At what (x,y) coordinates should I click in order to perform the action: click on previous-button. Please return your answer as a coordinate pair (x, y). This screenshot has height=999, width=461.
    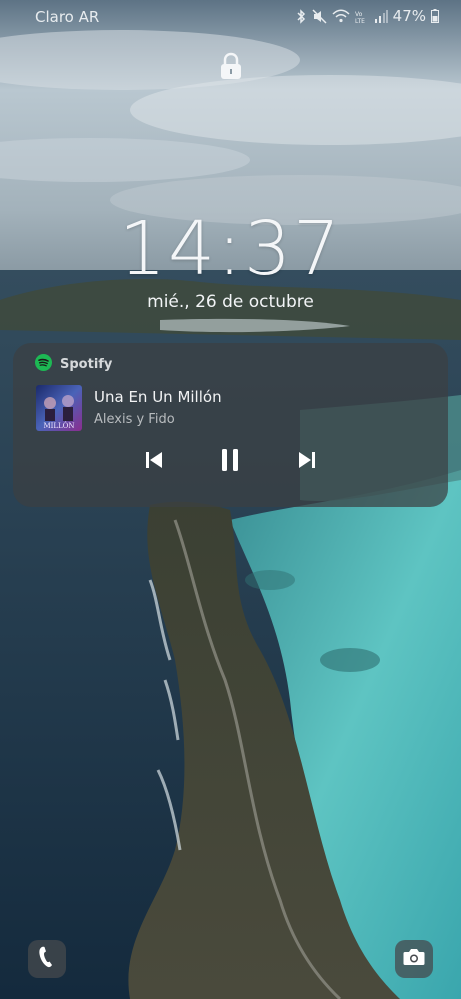
    Looking at the image, I should click on (154, 462).